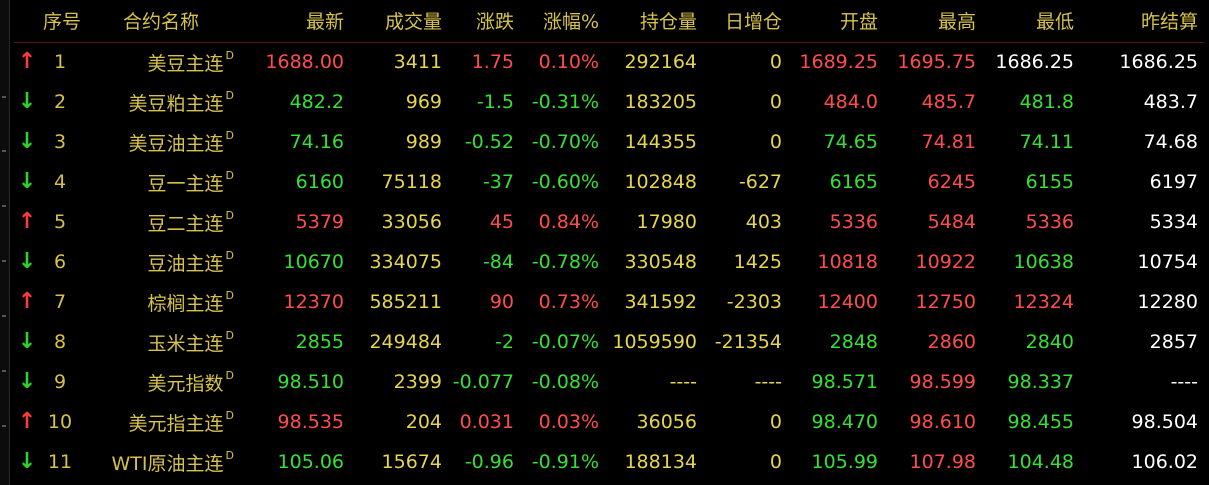 This screenshot has height=485, width=1209. Describe the element at coordinates (62, 21) in the screenshot. I see `col-header-seq: 序号` at that location.